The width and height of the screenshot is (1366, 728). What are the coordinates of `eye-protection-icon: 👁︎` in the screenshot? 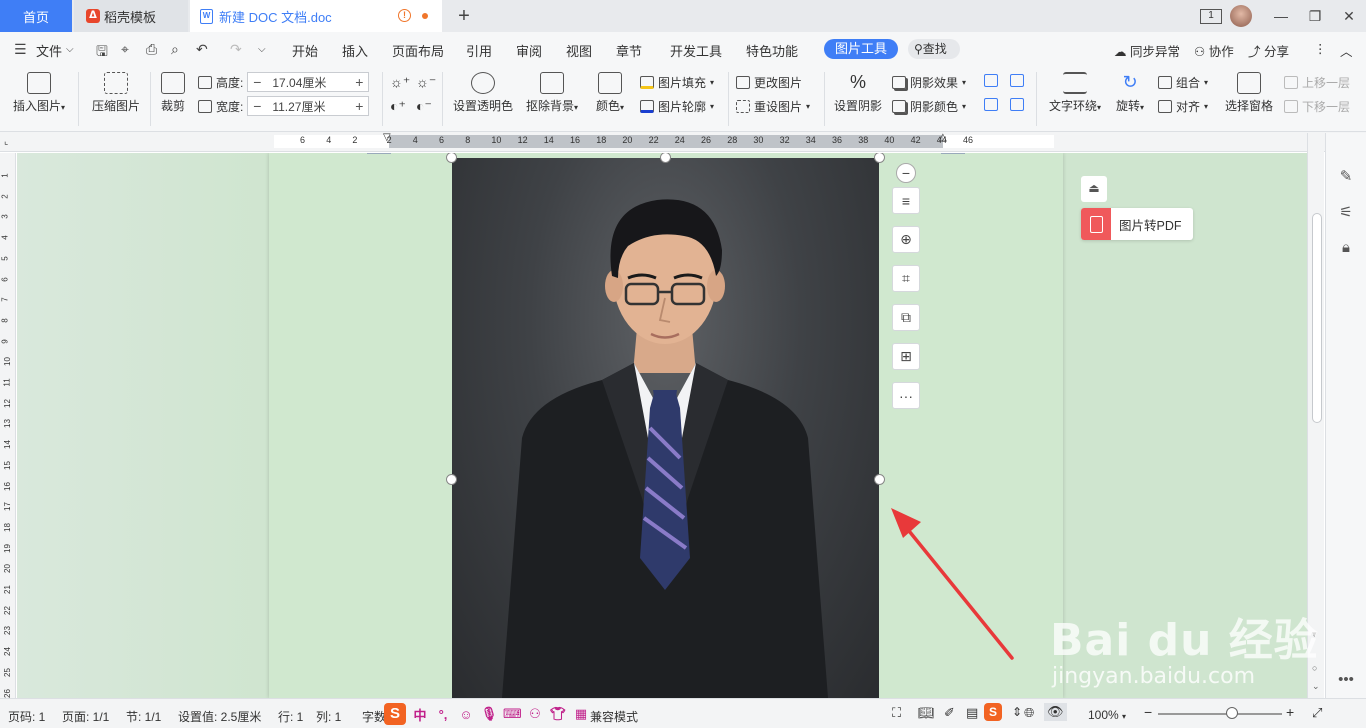 It's located at (1055, 712).